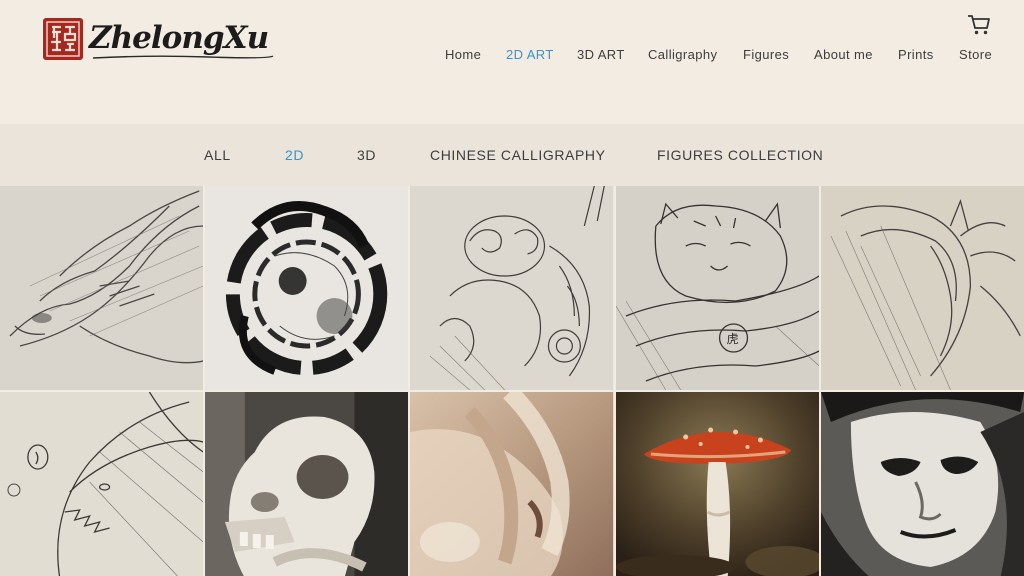 Image resolution: width=1024 pixels, height=576 pixels. What do you see at coordinates (979, 25) in the screenshot?
I see `shopping-cart-icon` at bounding box center [979, 25].